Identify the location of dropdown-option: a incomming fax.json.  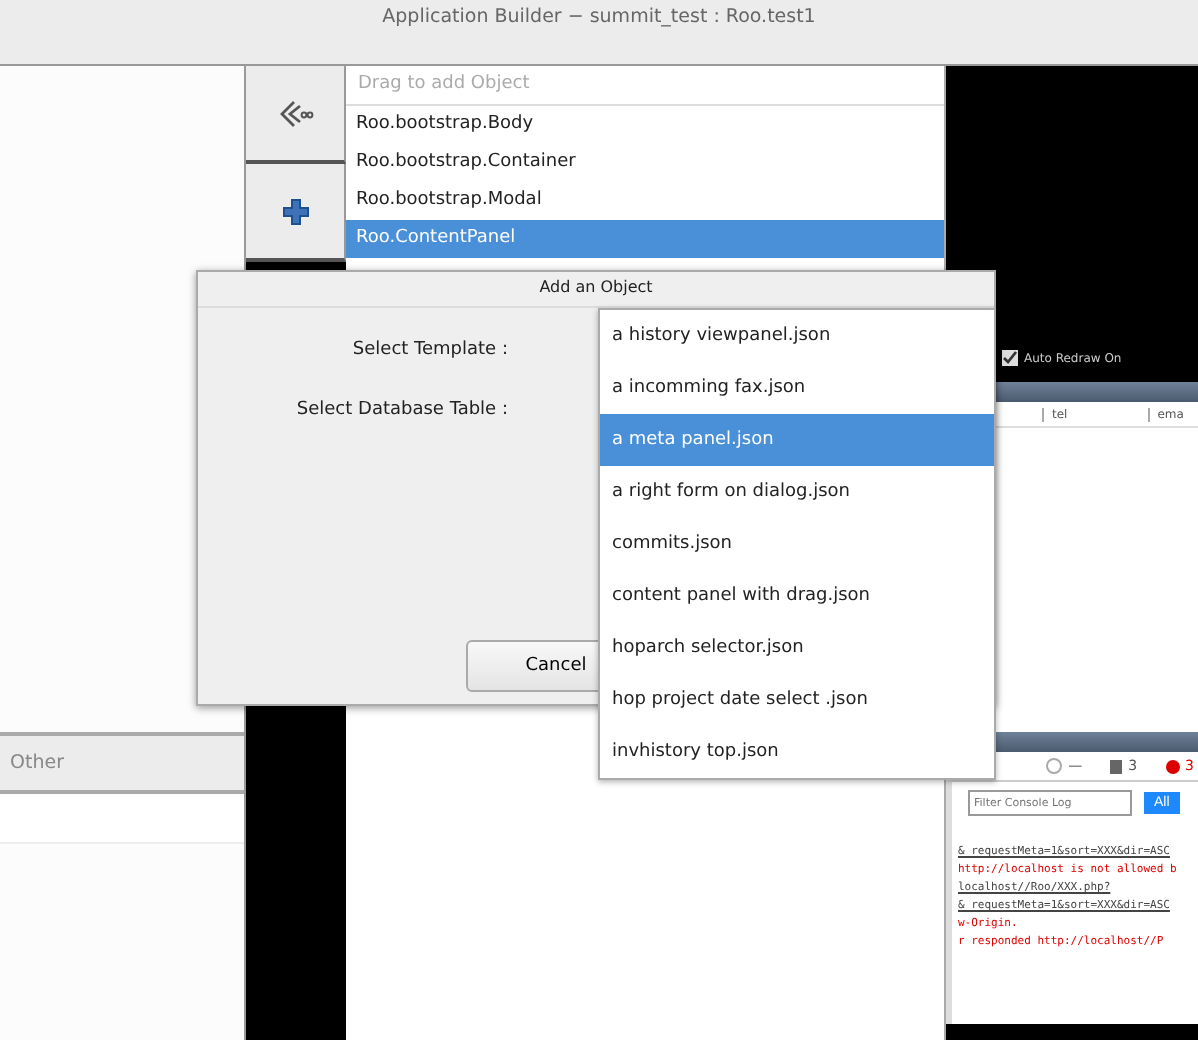
(797, 388).